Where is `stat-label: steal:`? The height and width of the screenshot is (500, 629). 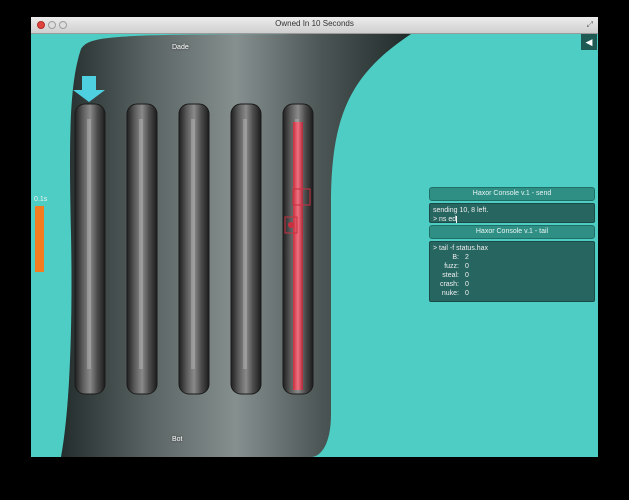 stat-label: steal: is located at coordinates (450, 275).